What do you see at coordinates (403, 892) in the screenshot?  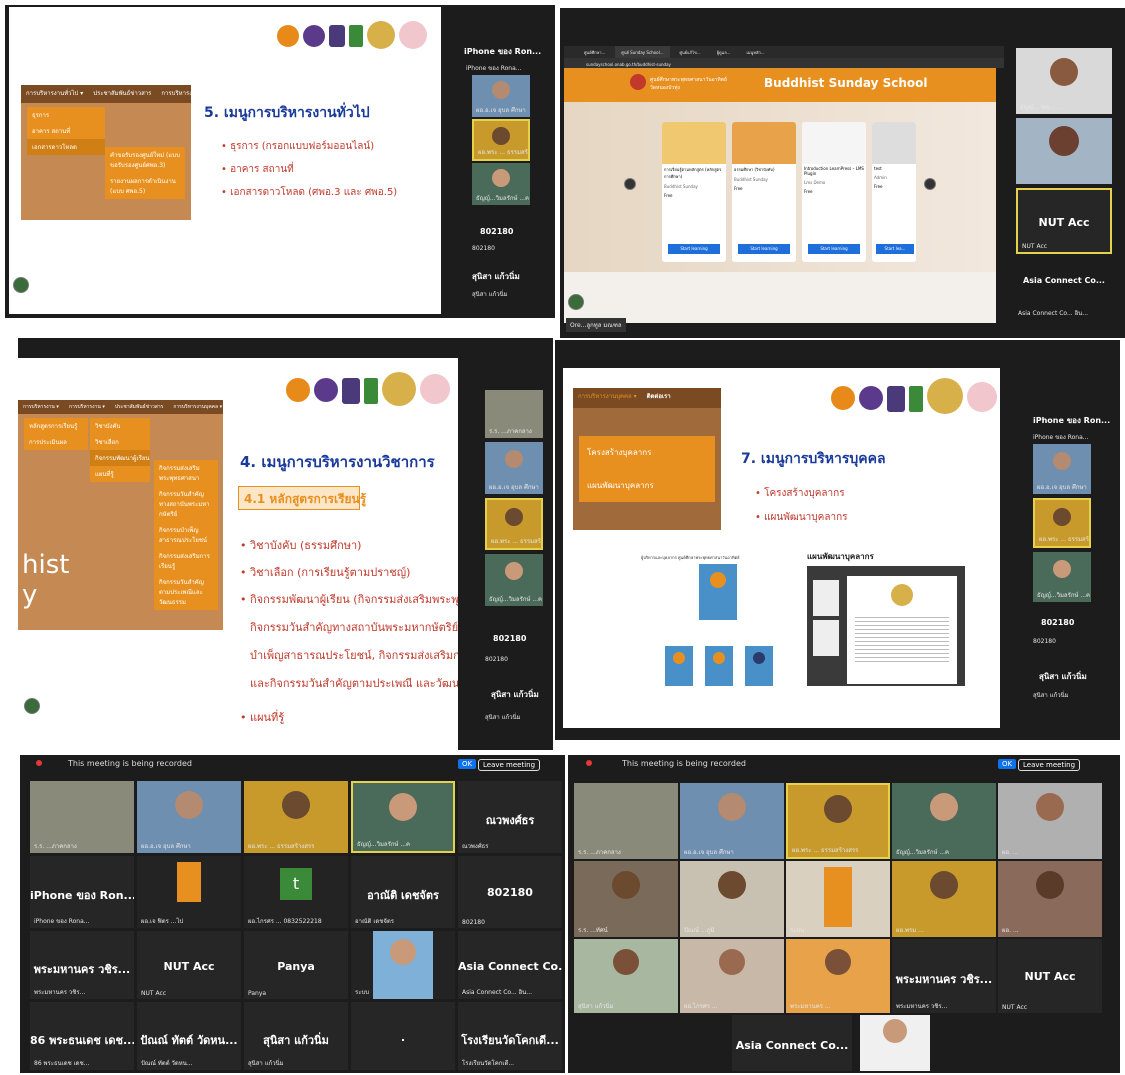 I see `name-tile: อาณัติ เดชจัตร อาณัติ เดชจัตร` at bounding box center [403, 892].